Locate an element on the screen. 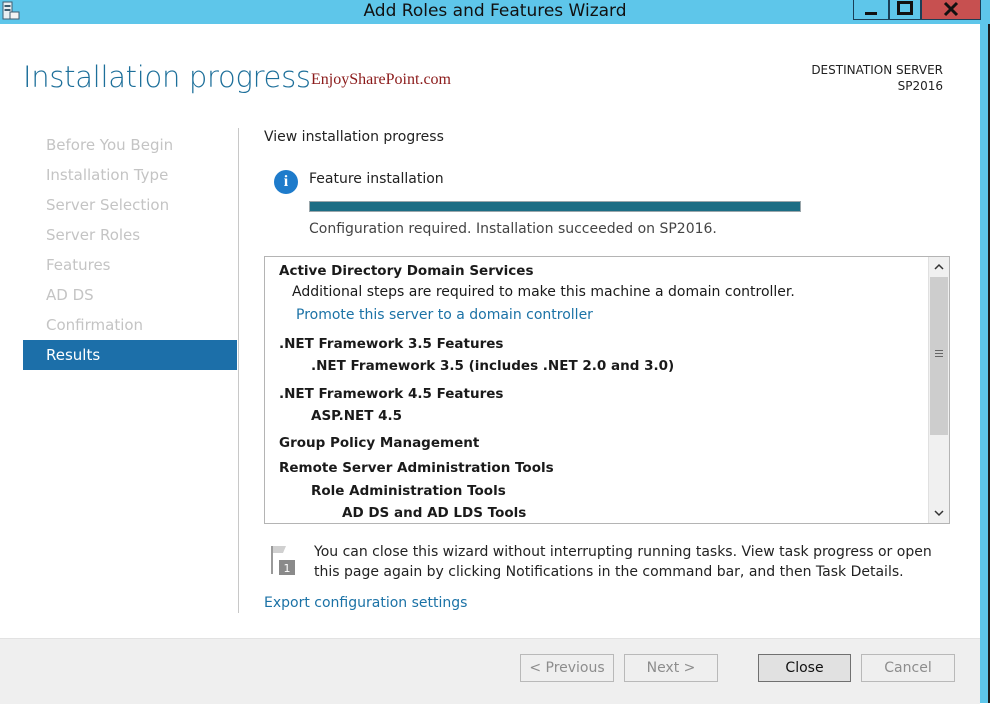 The height and width of the screenshot is (704, 990). scroll-thumb is located at coordinates (939, 356).